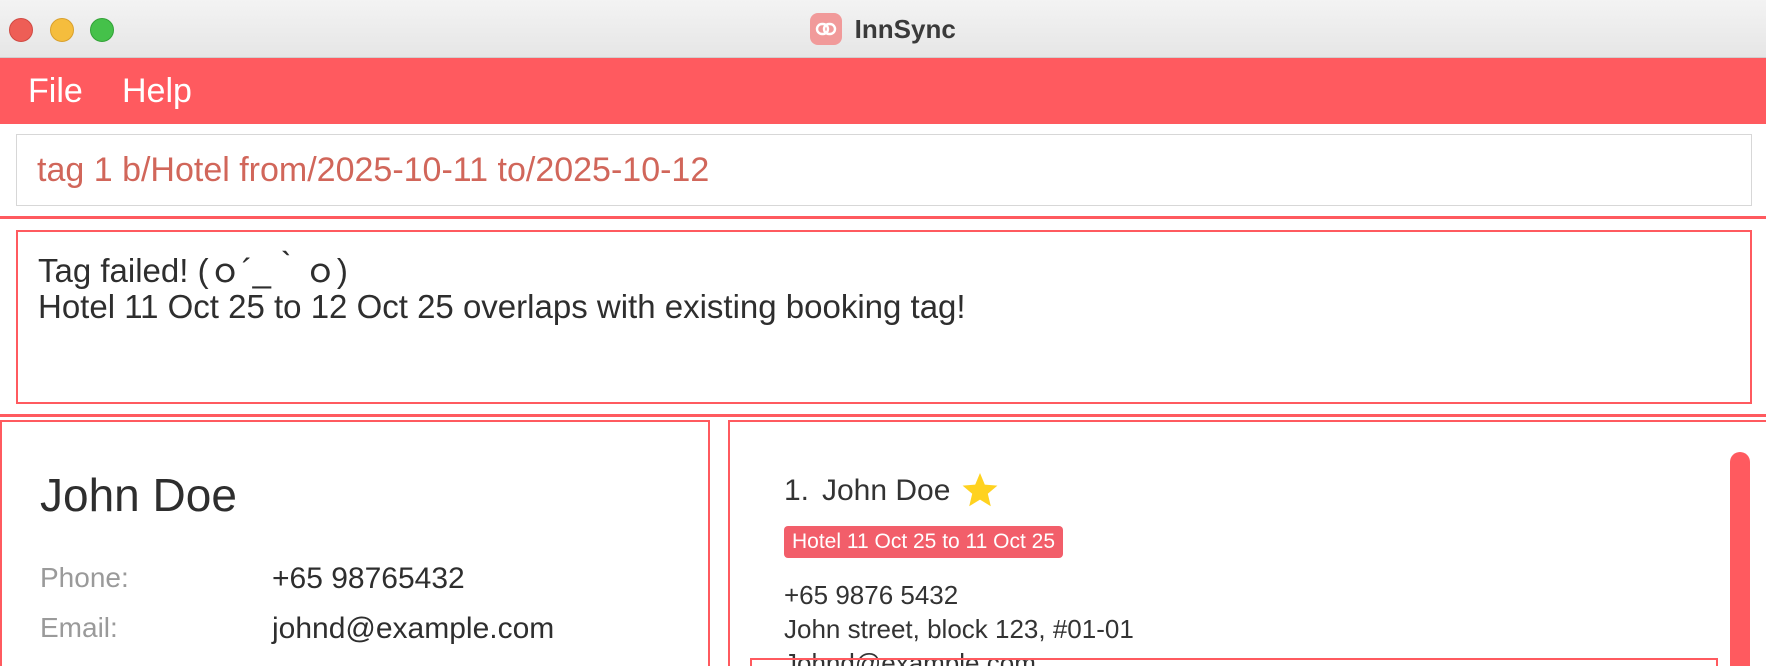  Describe the element at coordinates (886, 490) in the screenshot. I see `card-name: John Doe` at that location.